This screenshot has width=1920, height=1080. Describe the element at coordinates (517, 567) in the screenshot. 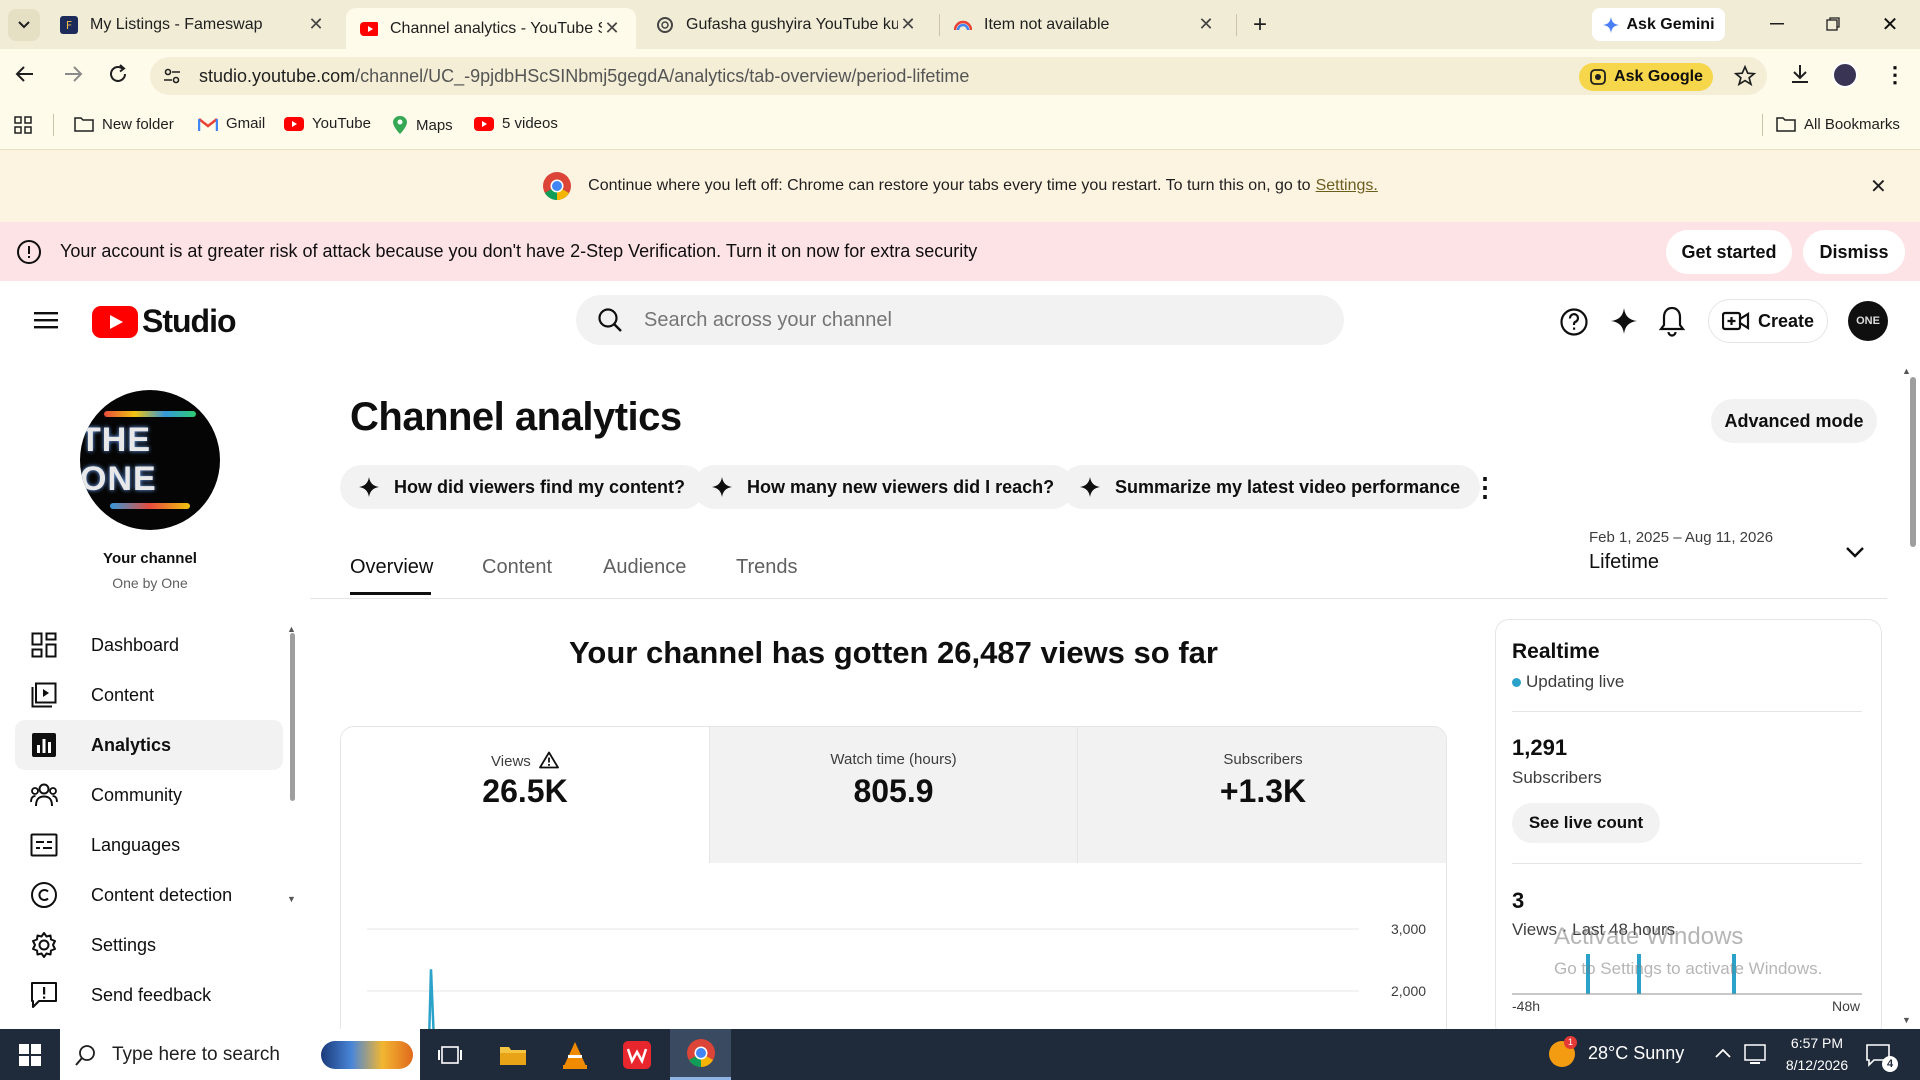

I see `tab-content: Content` at that location.